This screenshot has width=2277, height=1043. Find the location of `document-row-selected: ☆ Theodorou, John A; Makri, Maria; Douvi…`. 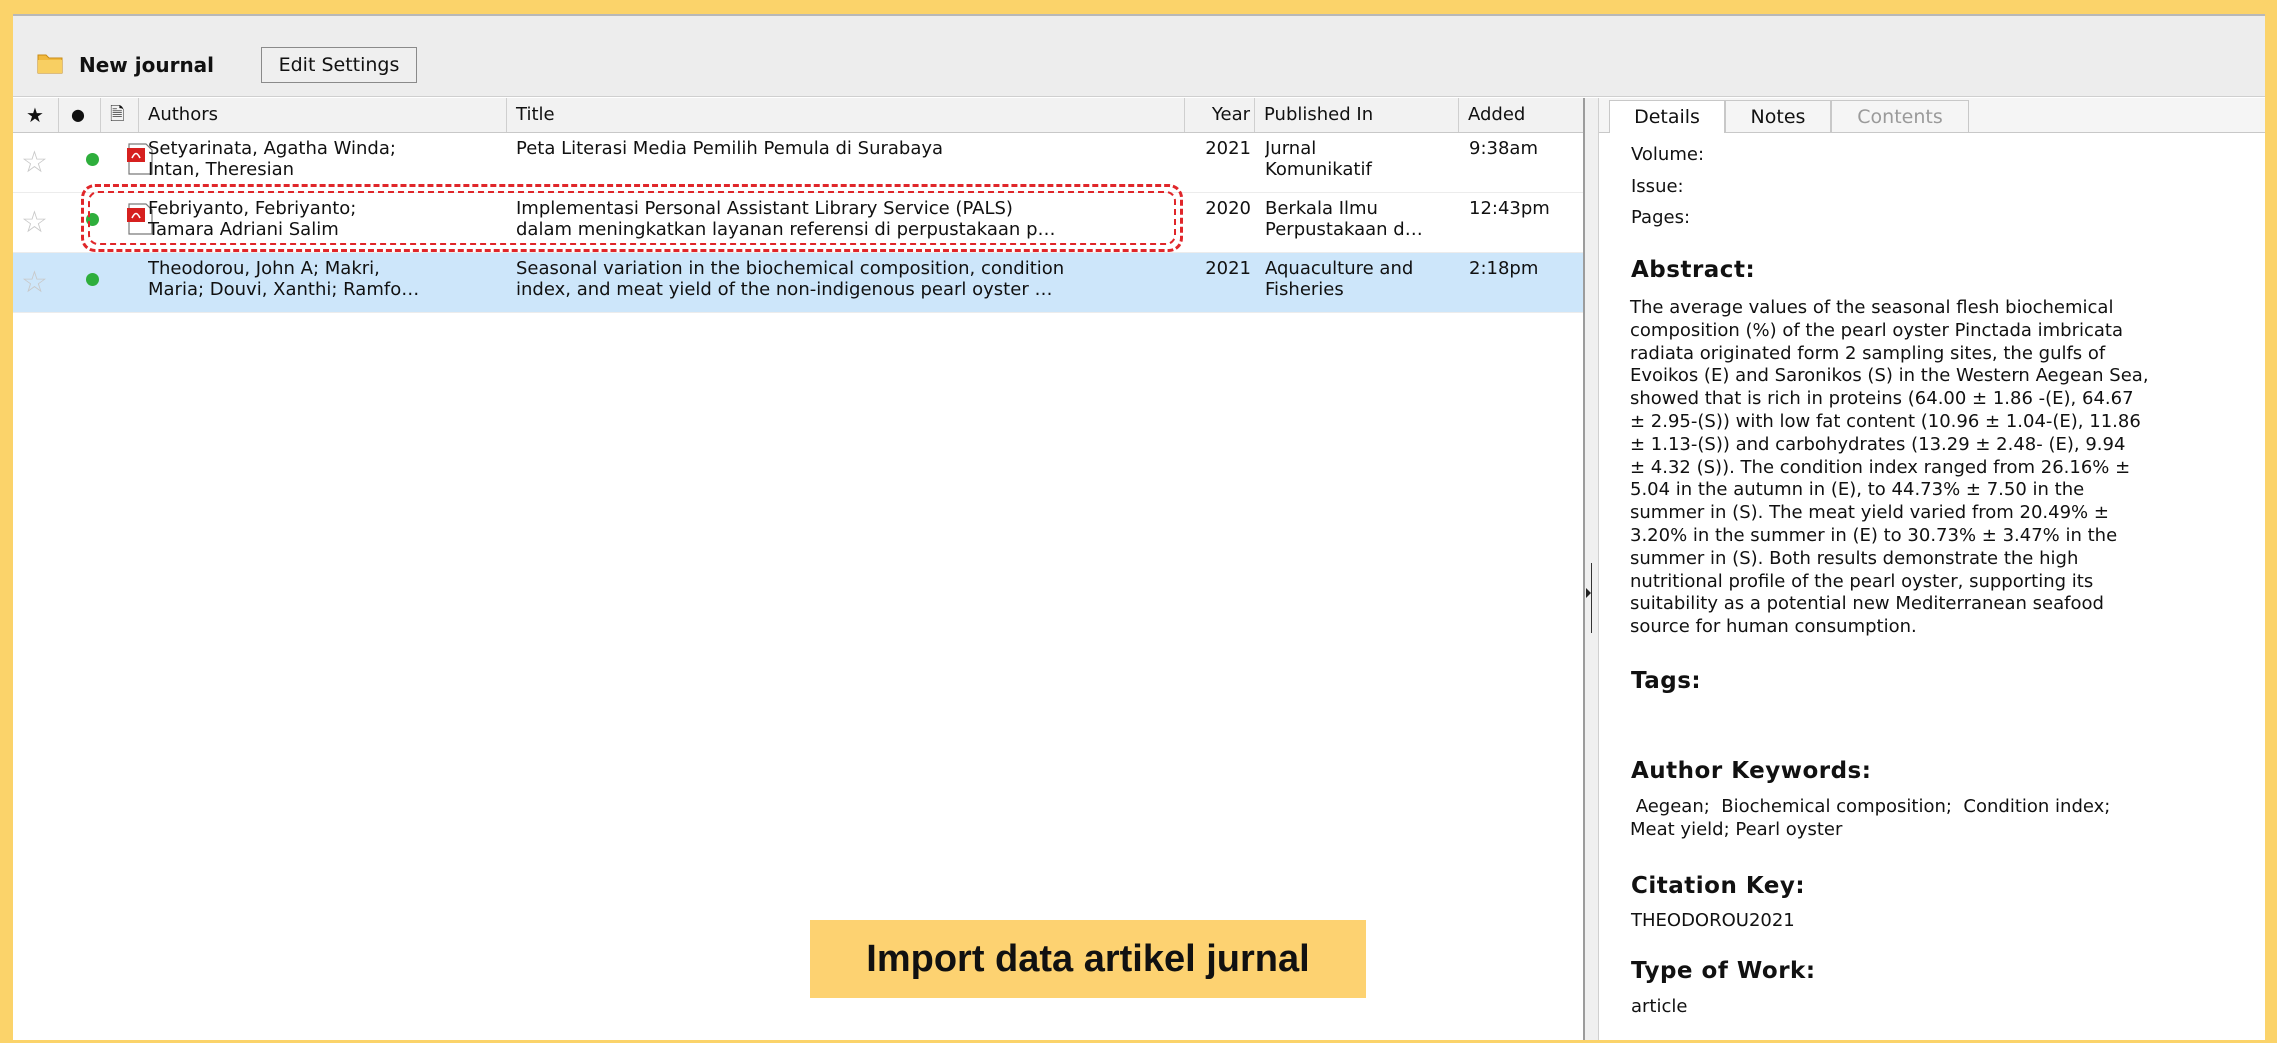

document-row-selected: ☆ Theodorou, John A; Makri, Maria; Douvi… is located at coordinates (798, 283).